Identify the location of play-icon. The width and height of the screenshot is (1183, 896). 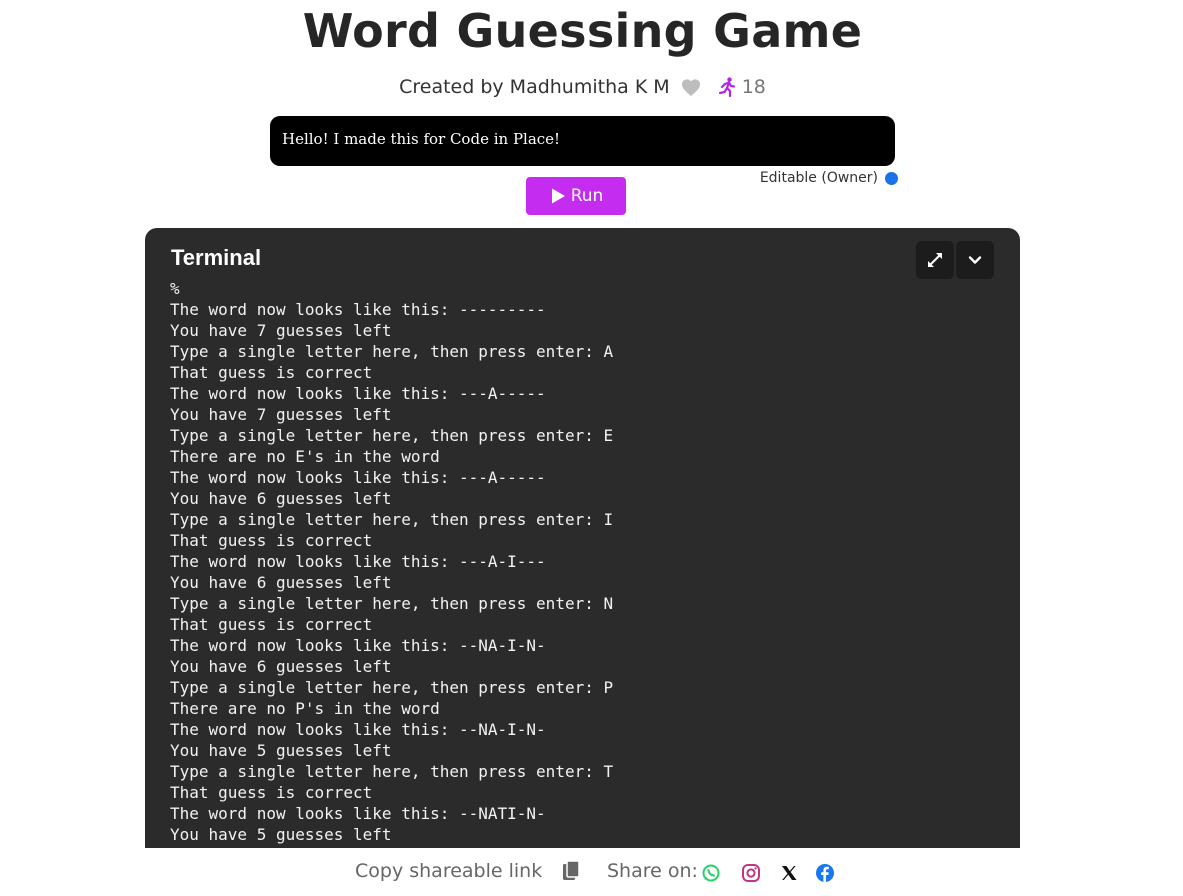
(558, 196).